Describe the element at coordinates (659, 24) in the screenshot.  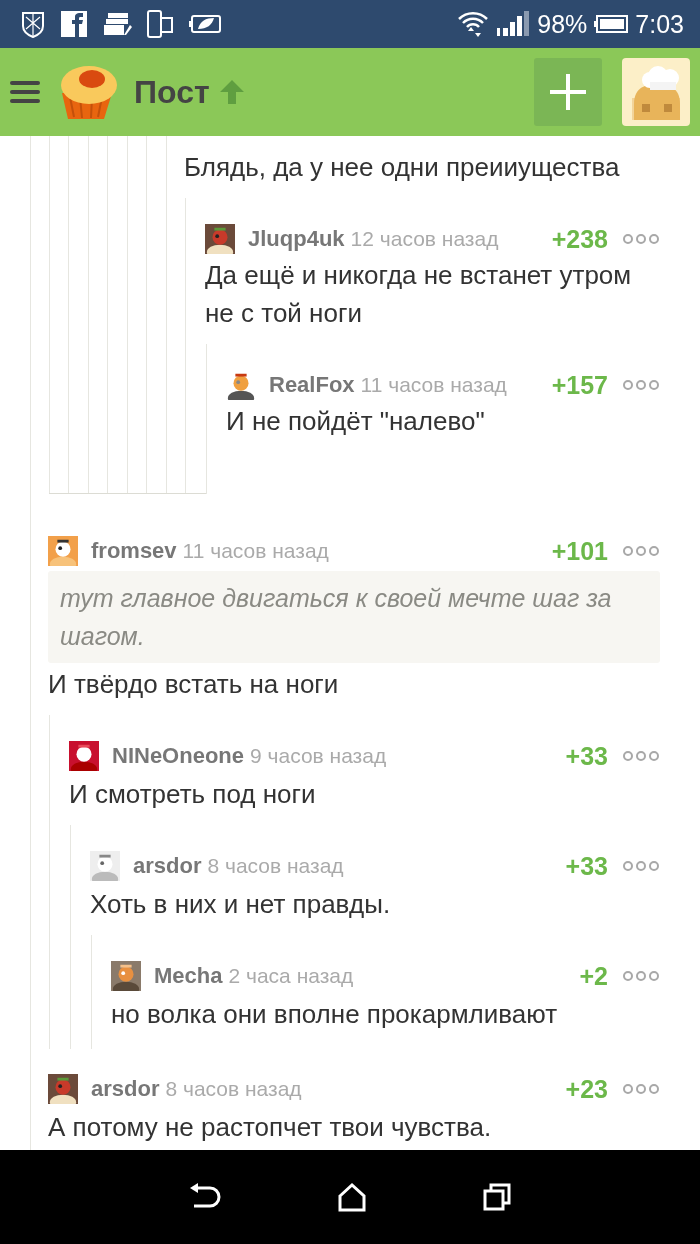
I see `clock: 7:03` at that location.